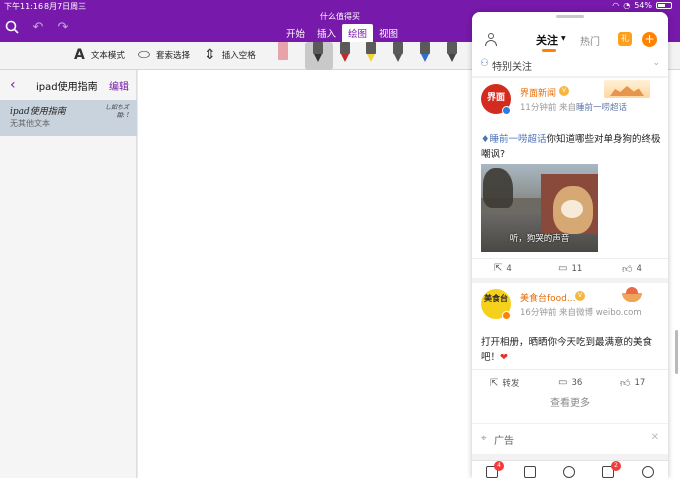 This screenshot has height=478, width=680. What do you see at coordinates (485, 139) in the screenshot?
I see `topic-icon: ♦` at bounding box center [485, 139].